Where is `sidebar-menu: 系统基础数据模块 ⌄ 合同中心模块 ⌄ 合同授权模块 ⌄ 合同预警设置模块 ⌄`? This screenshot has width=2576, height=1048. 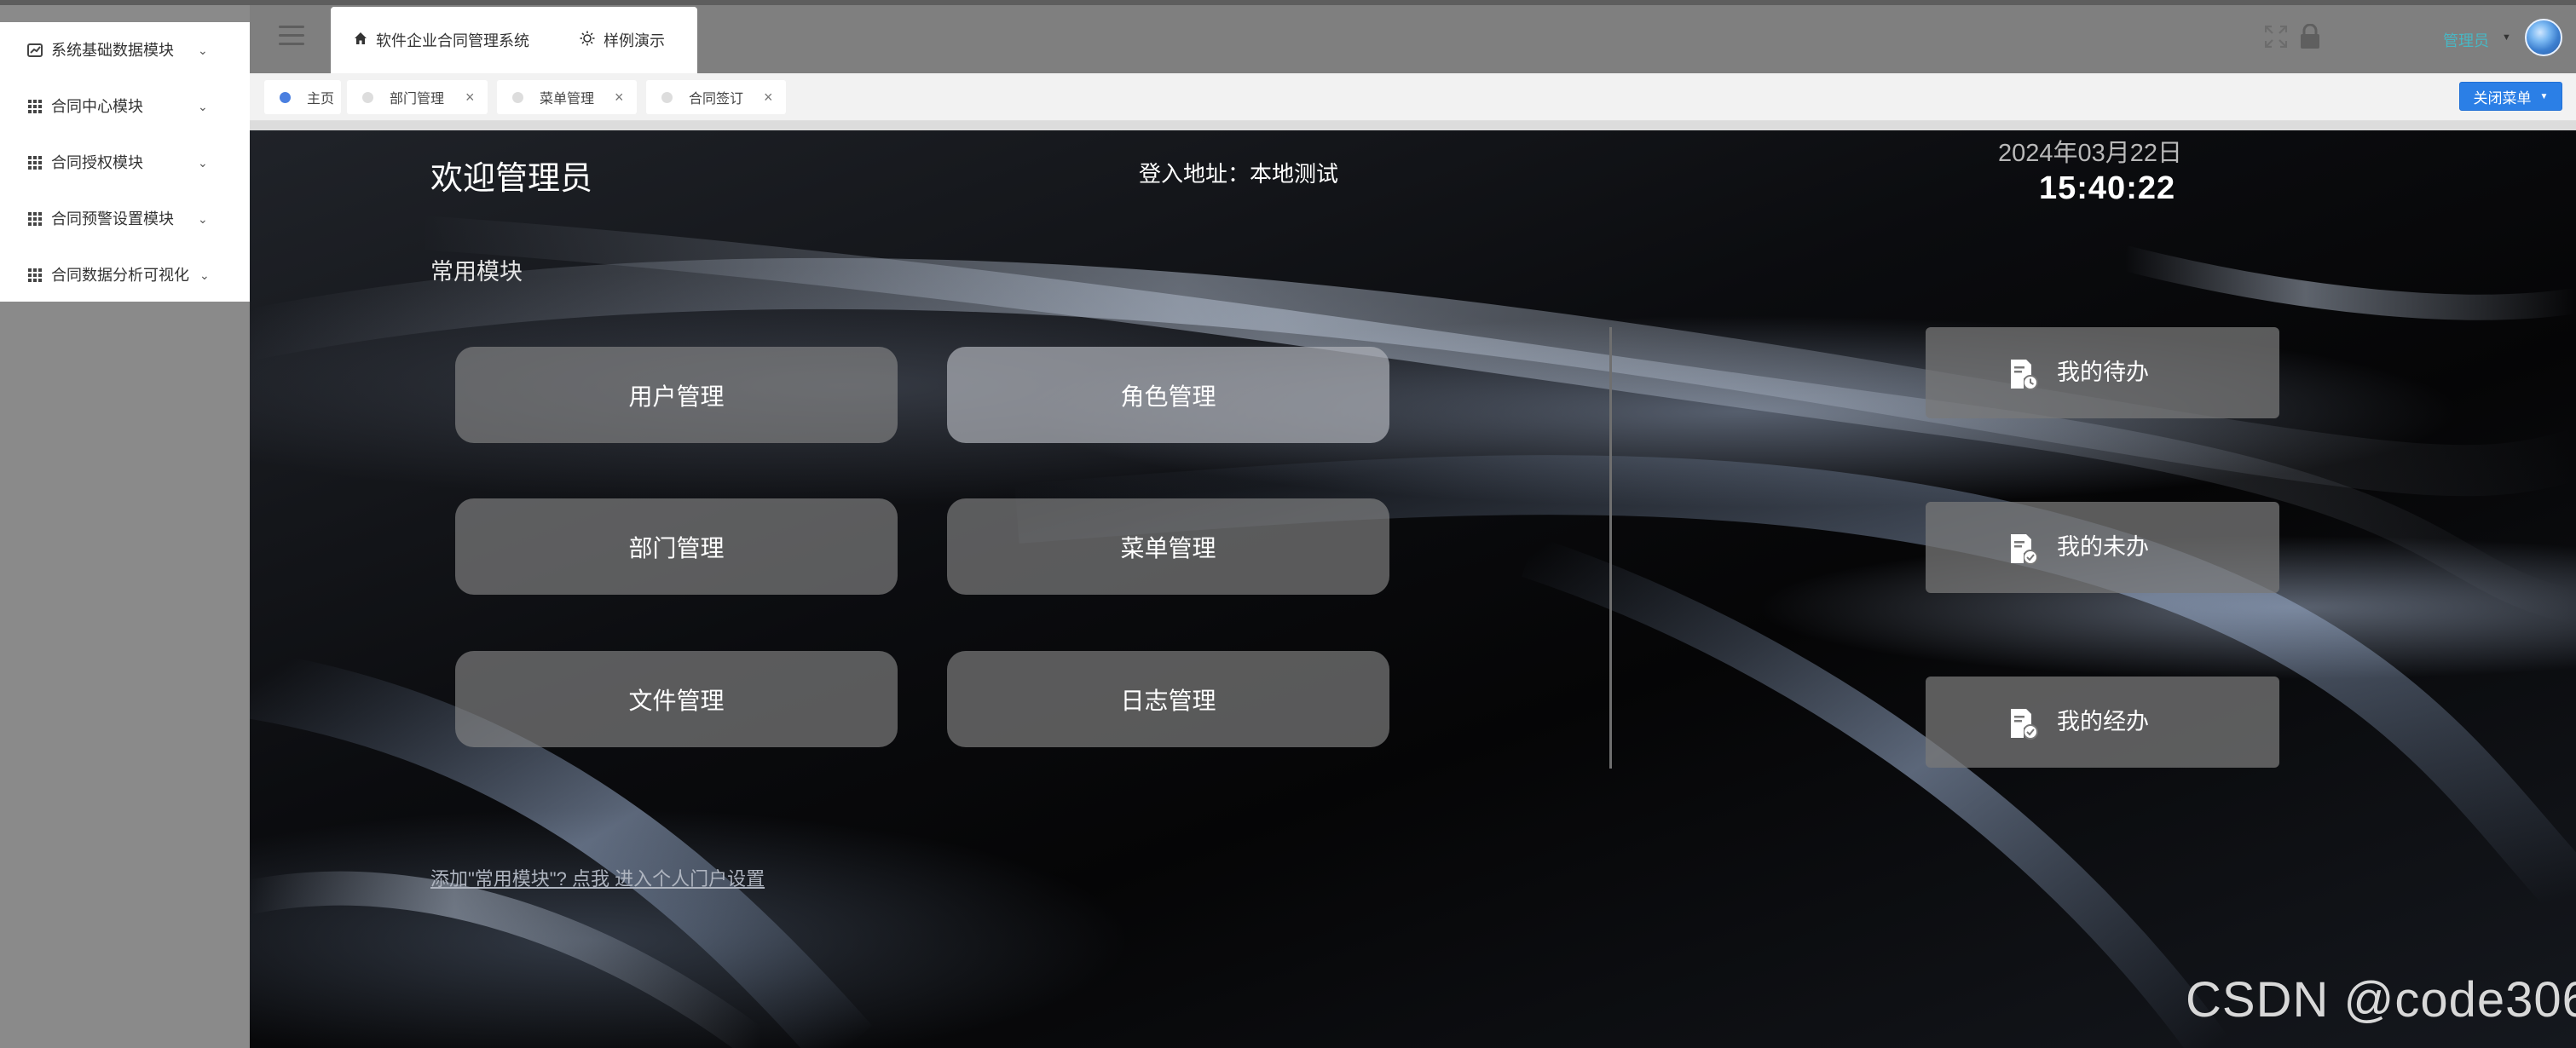 sidebar-menu: 系统基础数据模块 ⌄ 合同中心模块 ⌄ 合同授权模块 ⌄ 合同预警设置模块 ⌄ is located at coordinates (125, 162).